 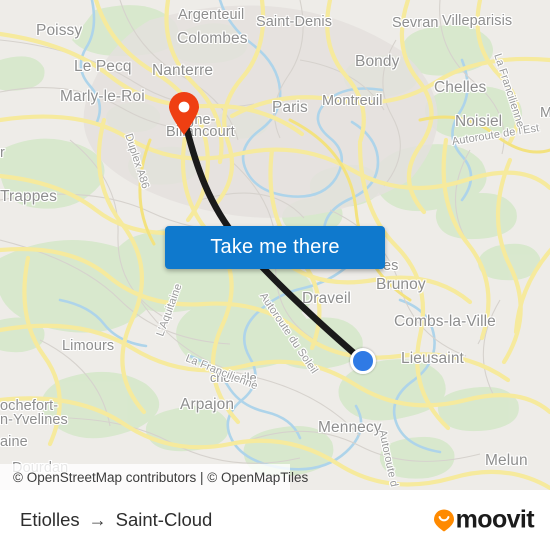 What do you see at coordinates (363, 361) in the screenshot?
I see `destination-marker-dot` at bounding box center [363, 361].